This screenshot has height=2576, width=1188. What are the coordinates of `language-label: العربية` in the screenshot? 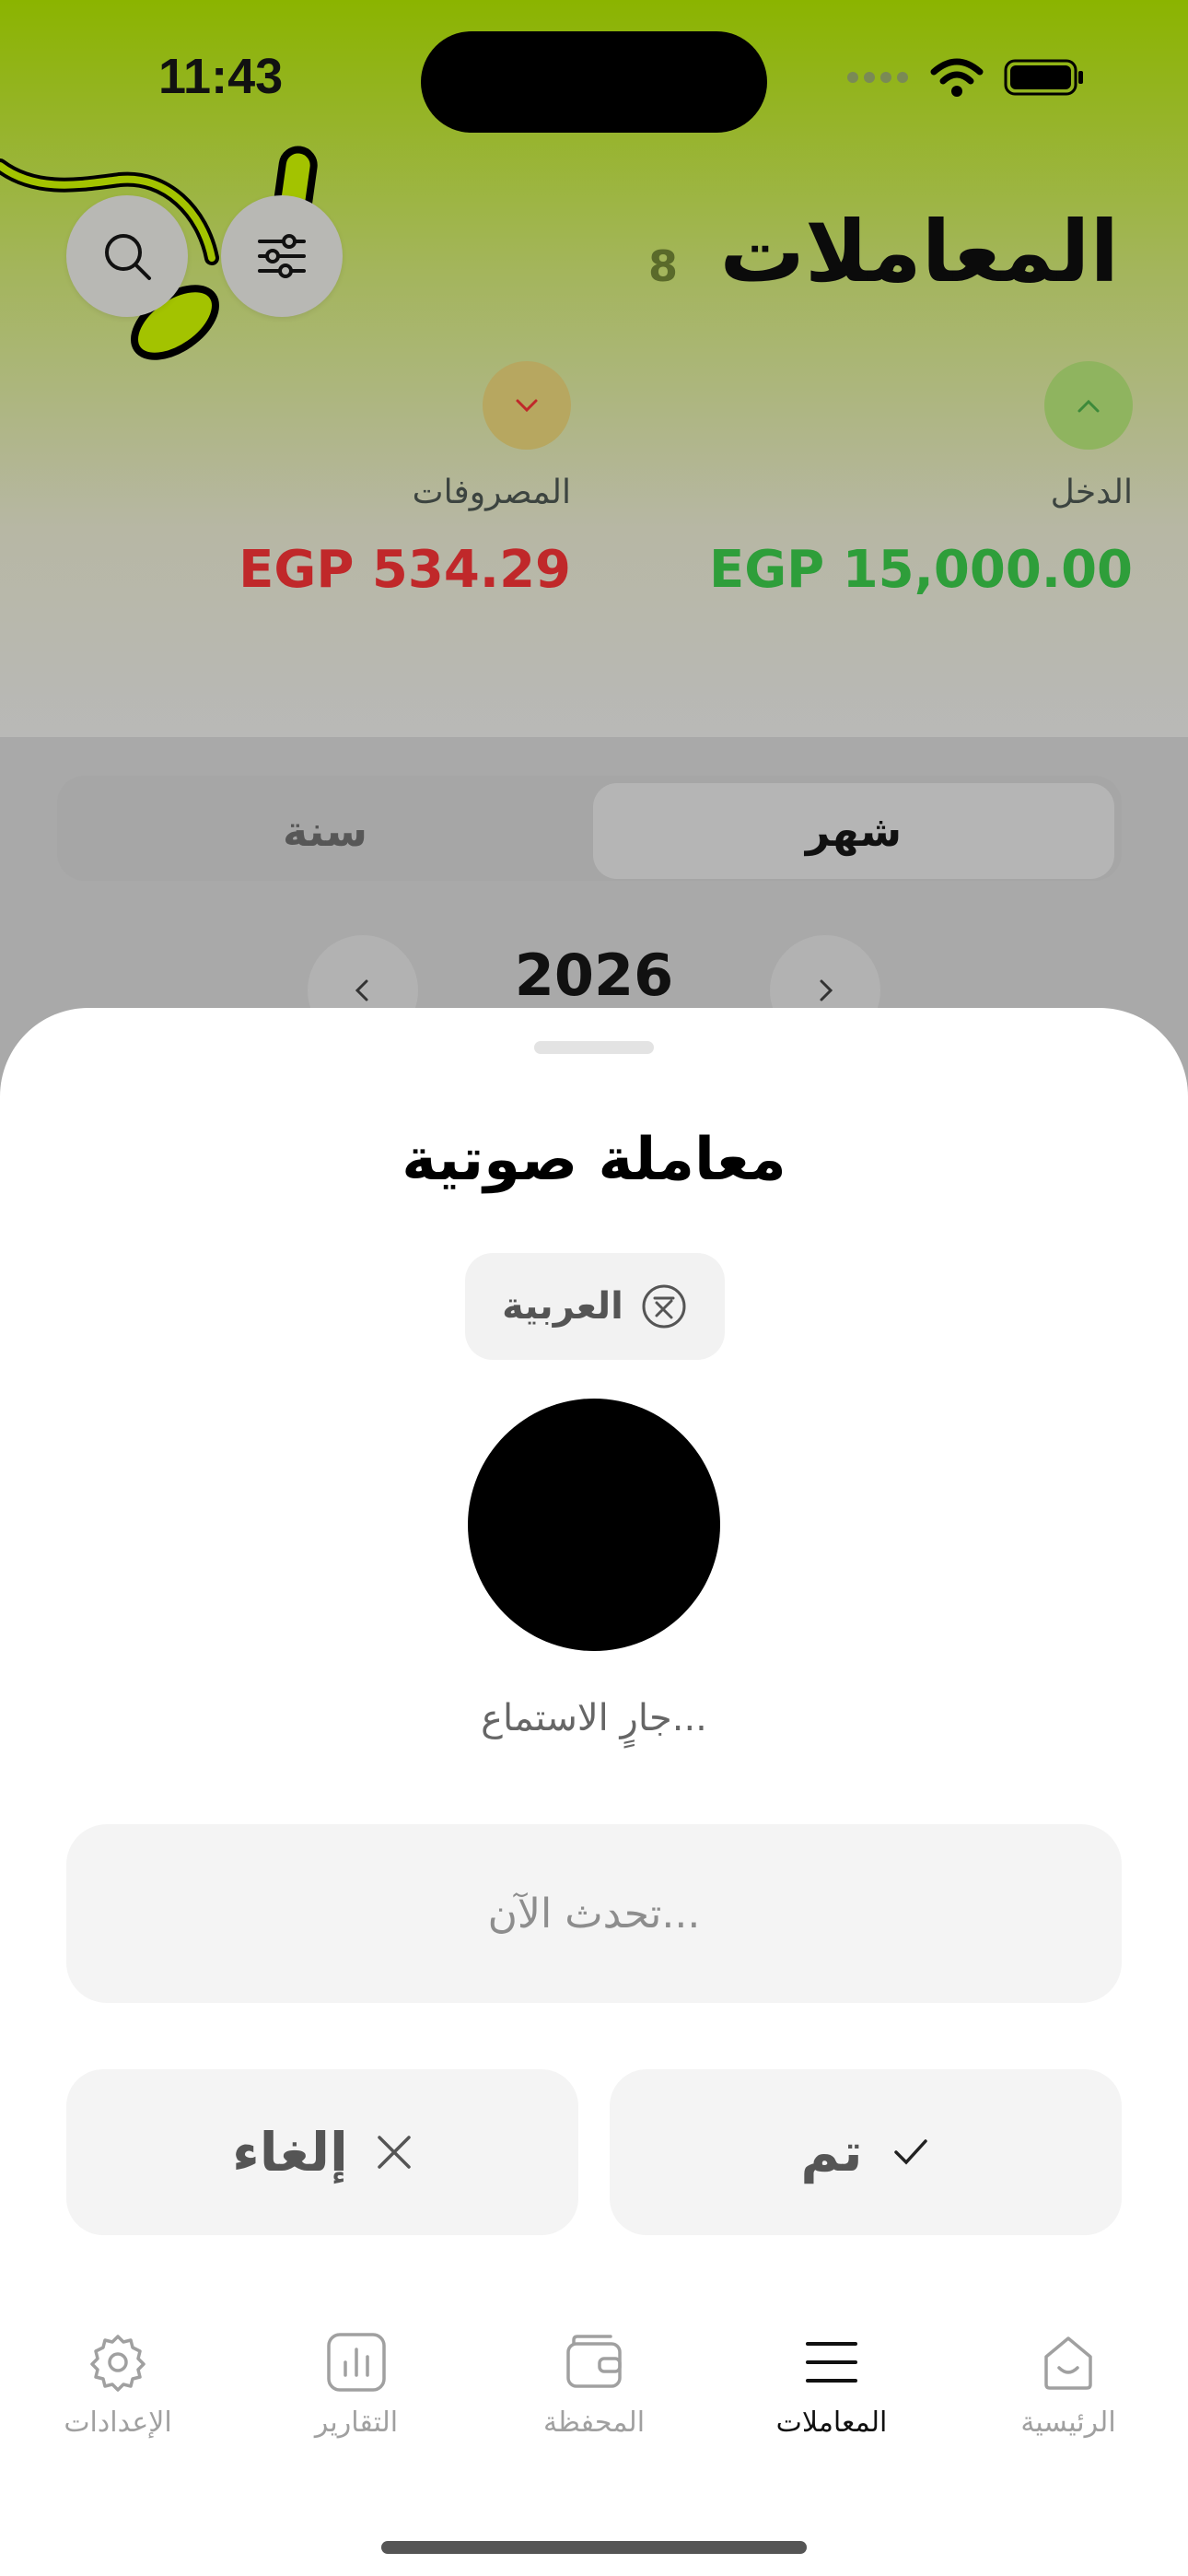 It's located at (562, 1306).